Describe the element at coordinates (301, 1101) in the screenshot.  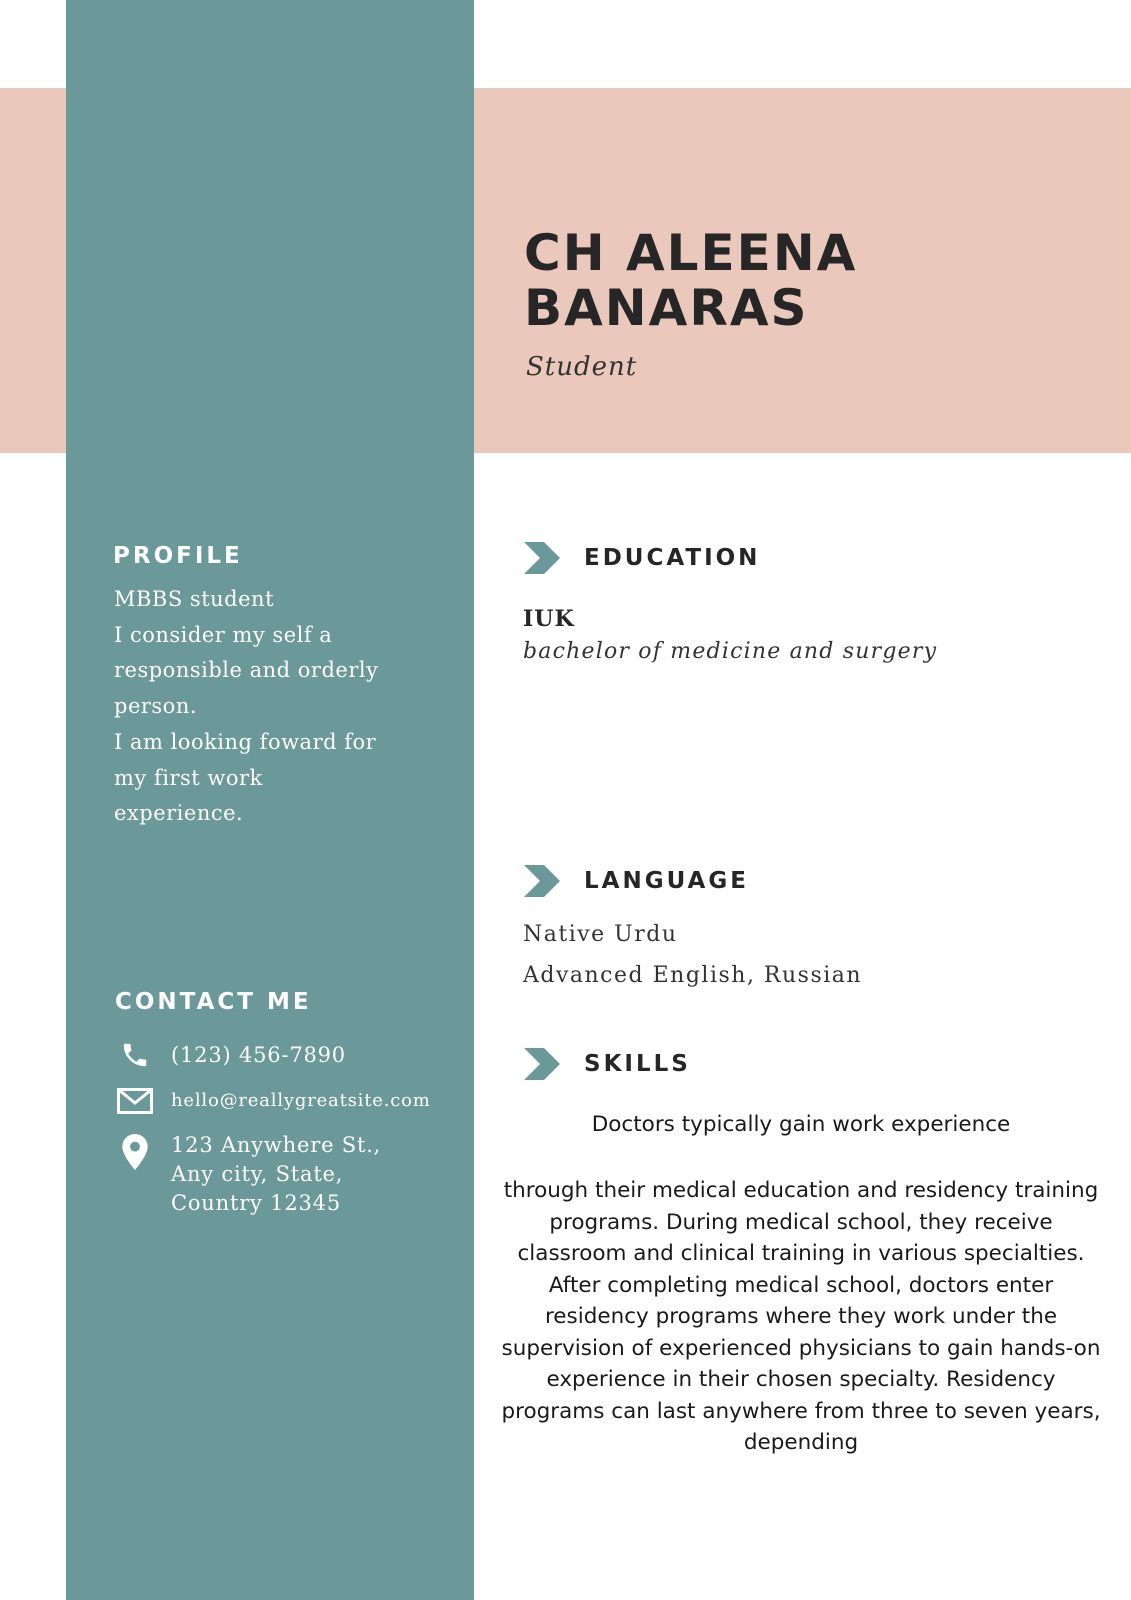
I see `email-address: hello@reallygreatsite.com` at that location.